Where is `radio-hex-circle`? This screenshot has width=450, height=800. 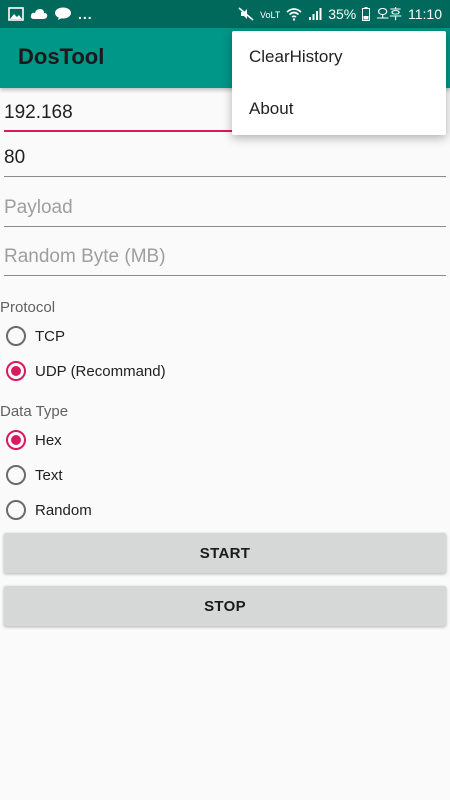 radio-hex-circle is located at coordinates (16, 440).